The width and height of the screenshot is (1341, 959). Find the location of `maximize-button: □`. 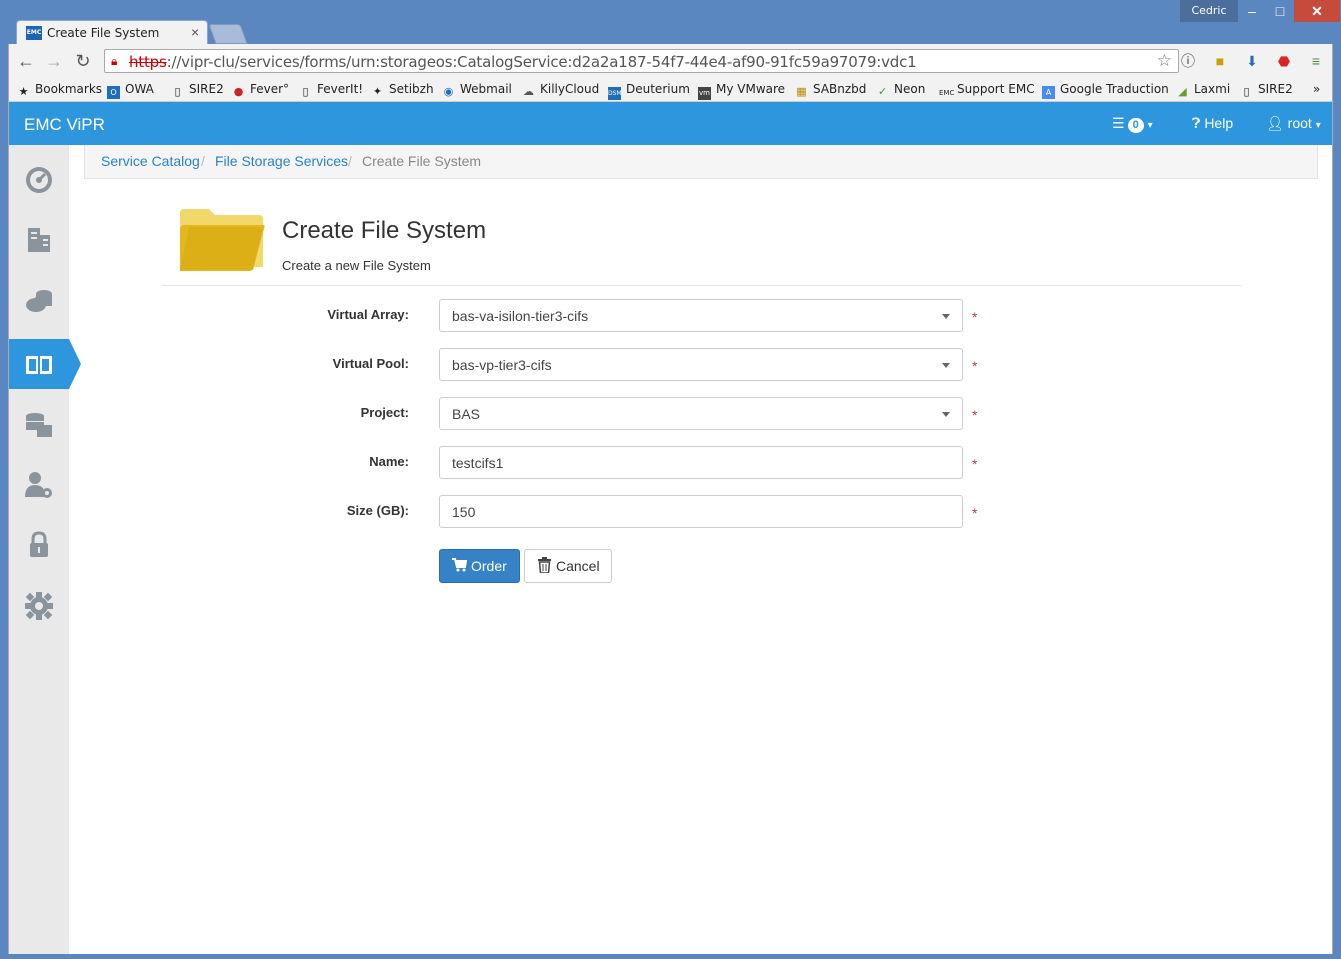

maximize-button: □ is located at coordinates (1280, 11).